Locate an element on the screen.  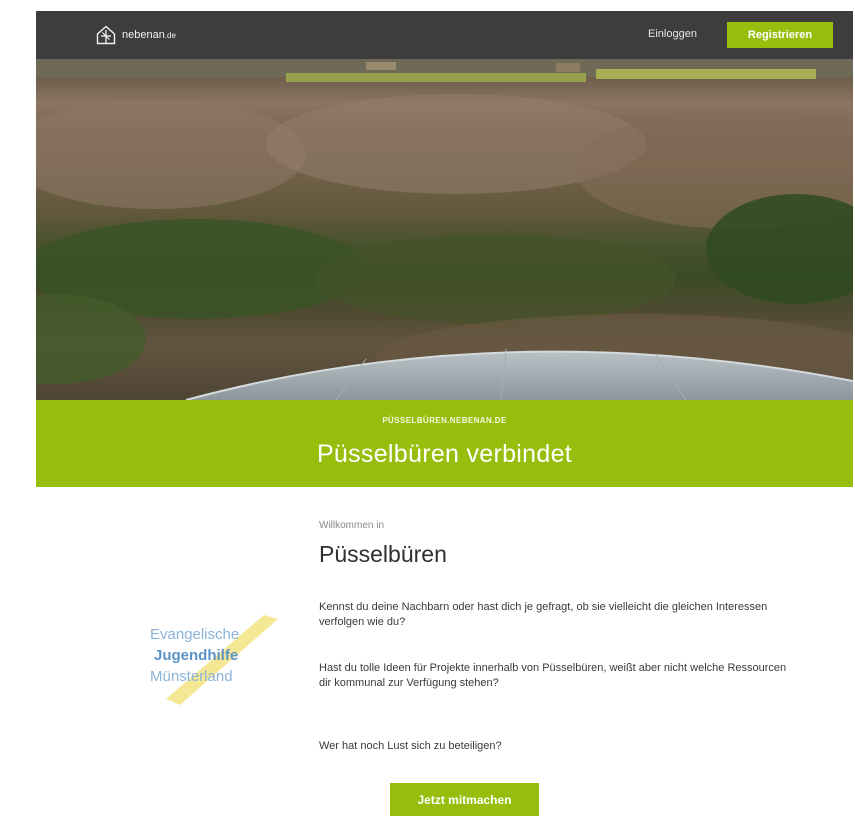
top-navigation-bar: nebenan.de Einloggen Registrieren is located at coordinates (444, 35).